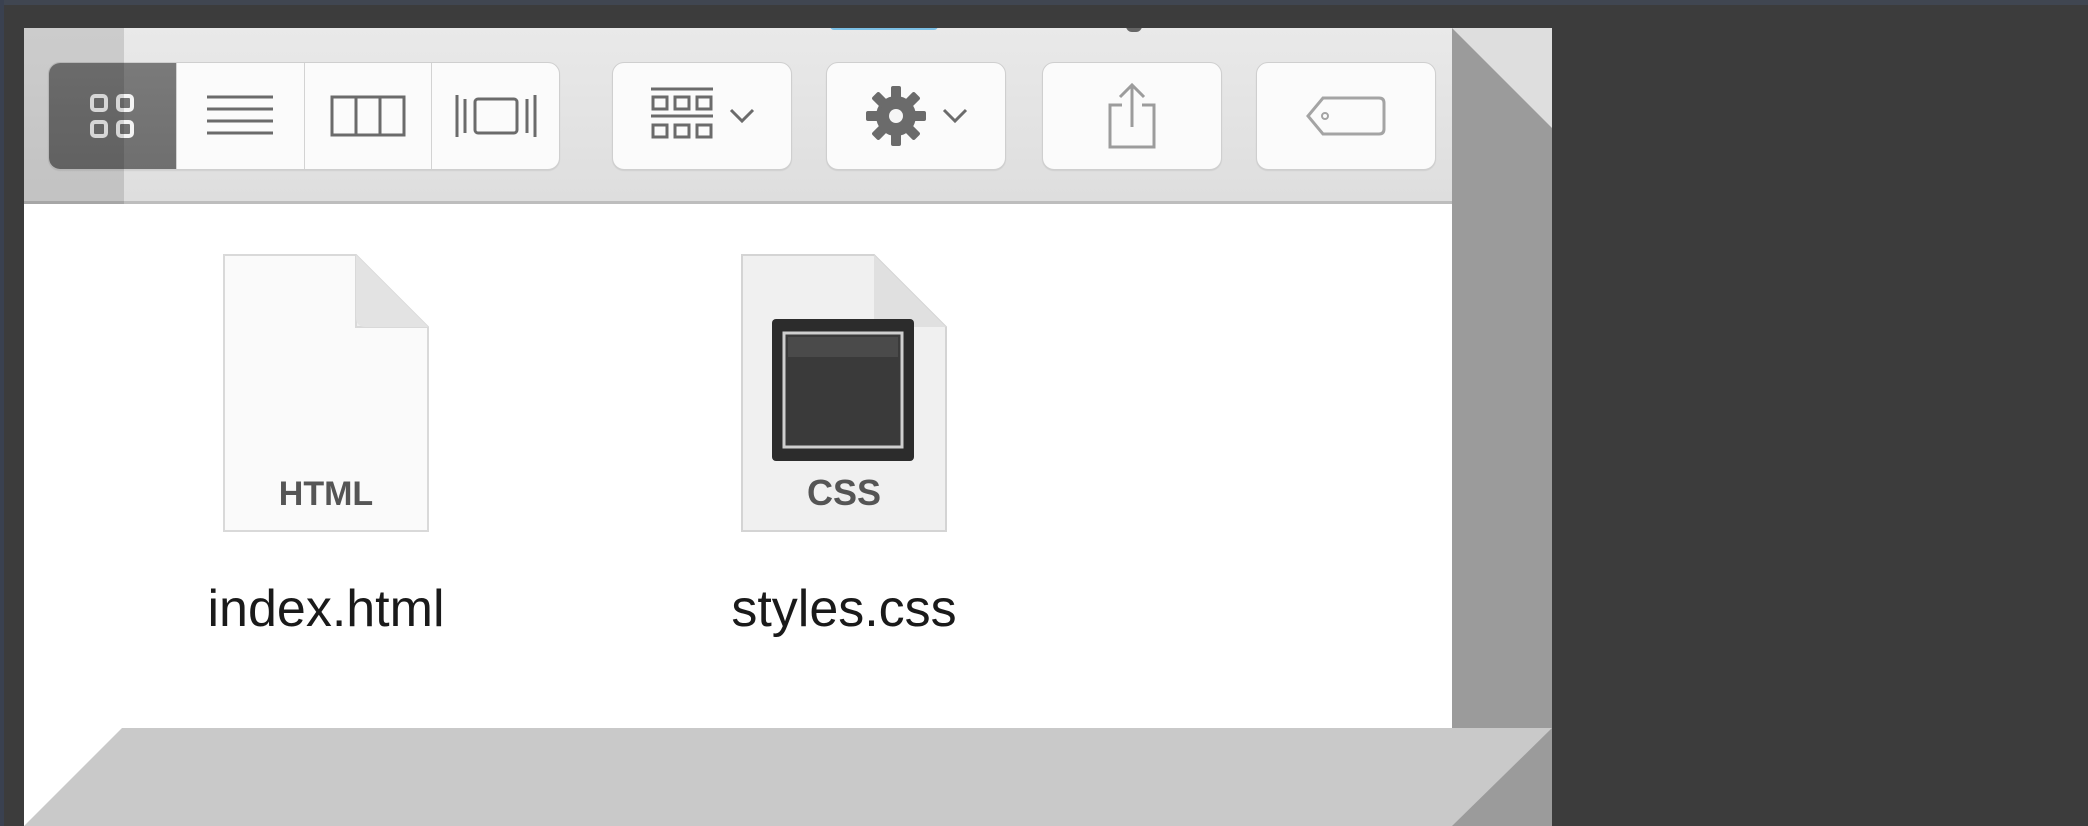 Image resolution: width=2088 pixels, height=826 pixels. Describe the element at coordinates (326, 394) in the screenshot. I see `html-file-icon: HTML` at that location.